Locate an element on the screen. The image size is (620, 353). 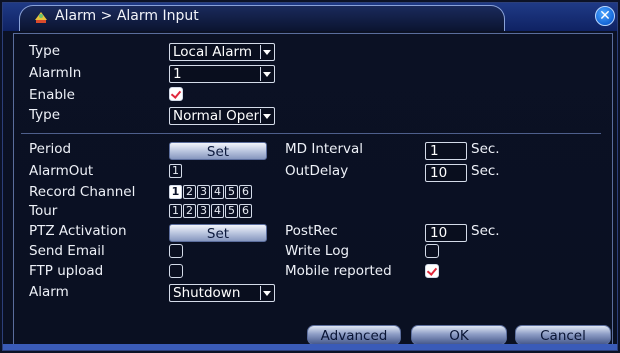
type2-label: Type is located at coordinates (45, 115).